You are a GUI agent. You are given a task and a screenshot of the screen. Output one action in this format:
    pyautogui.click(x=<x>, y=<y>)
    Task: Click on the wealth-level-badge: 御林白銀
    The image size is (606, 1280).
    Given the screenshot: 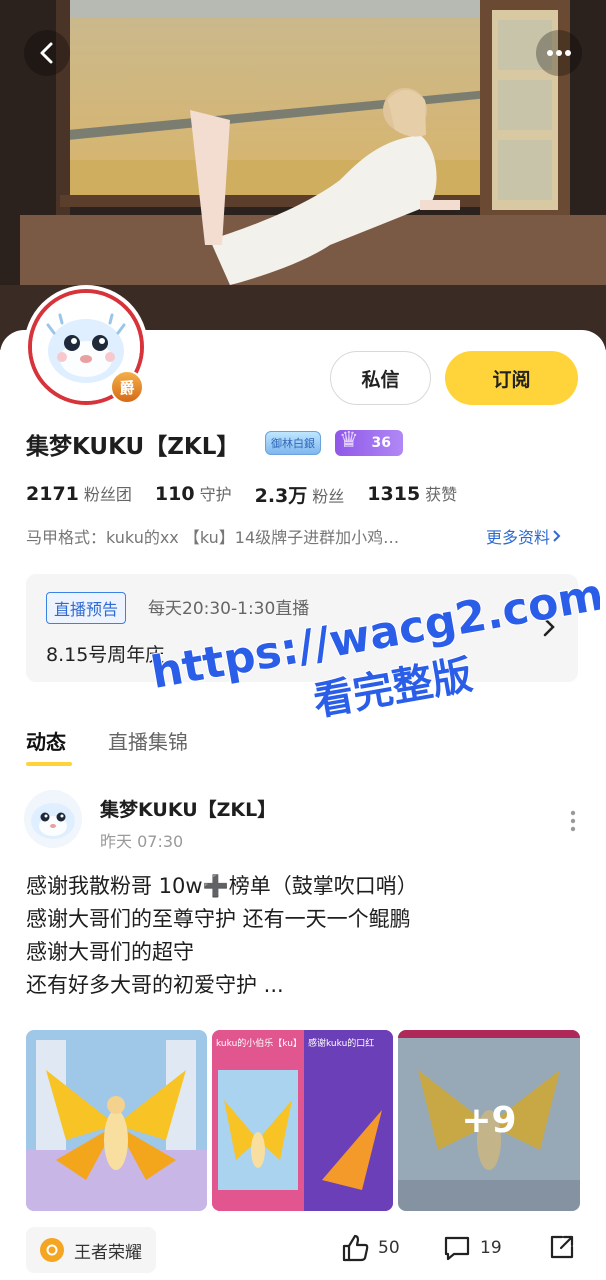 What is the action you would take?
    pyautogui.click(x=293, y=443)
    